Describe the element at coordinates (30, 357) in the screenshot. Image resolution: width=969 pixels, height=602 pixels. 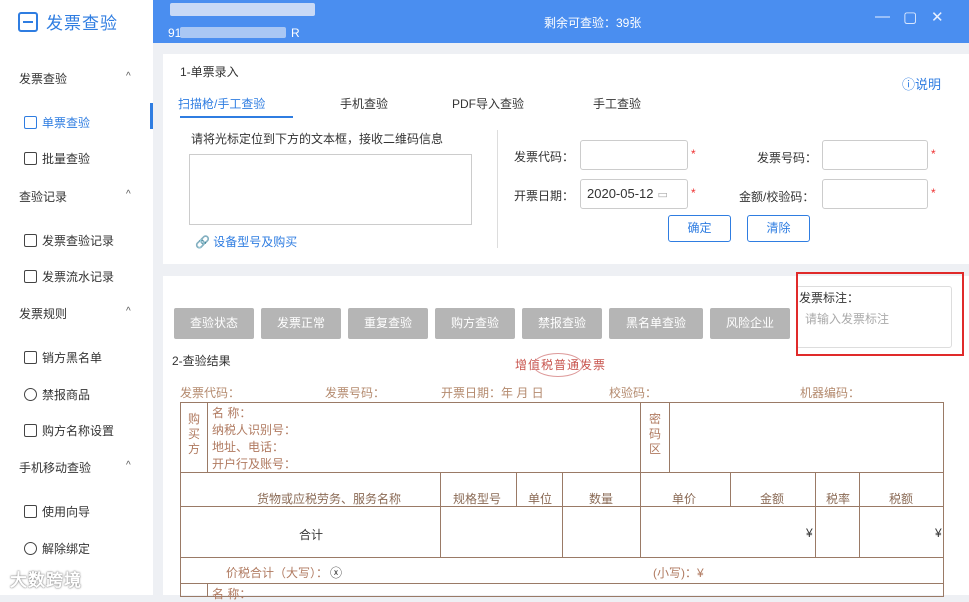
I see `list-icon` at that location.